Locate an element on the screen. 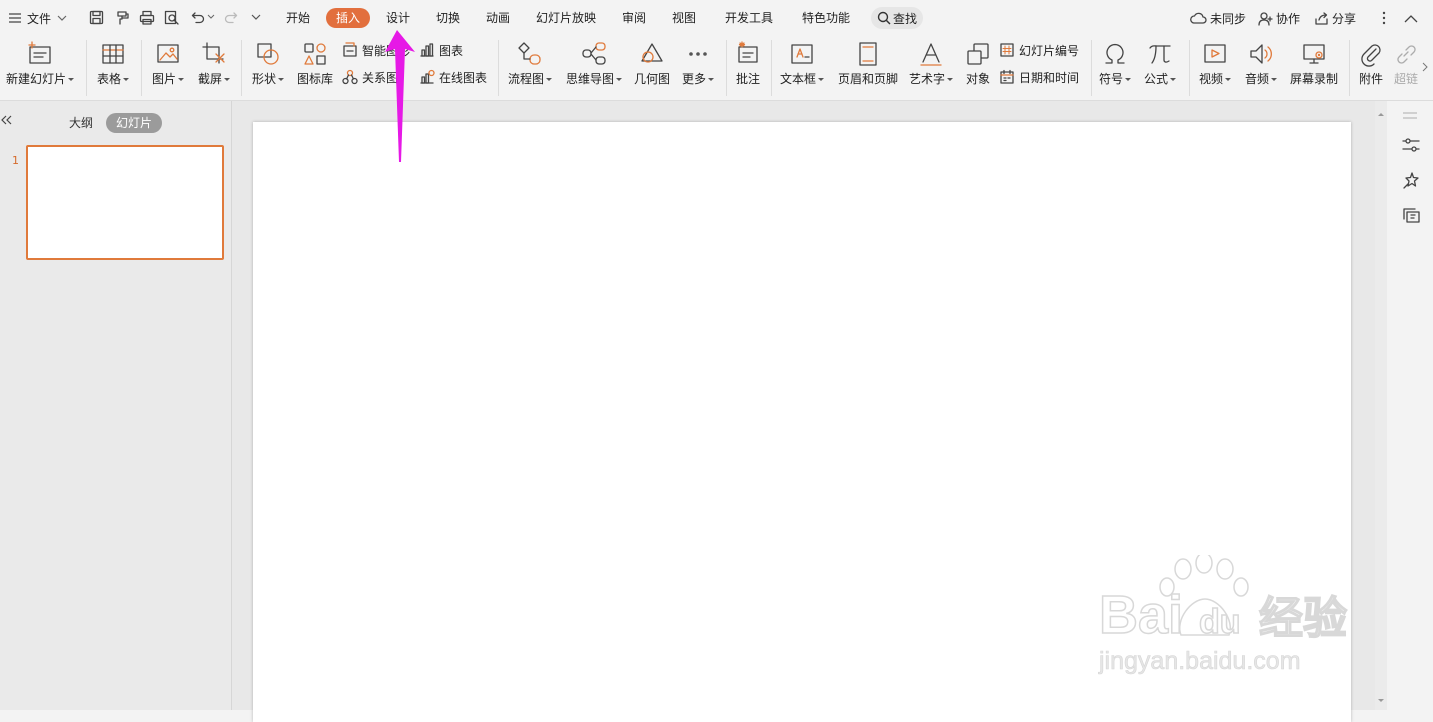  settings-sliders-icon is located at coordinates (1411, 145).